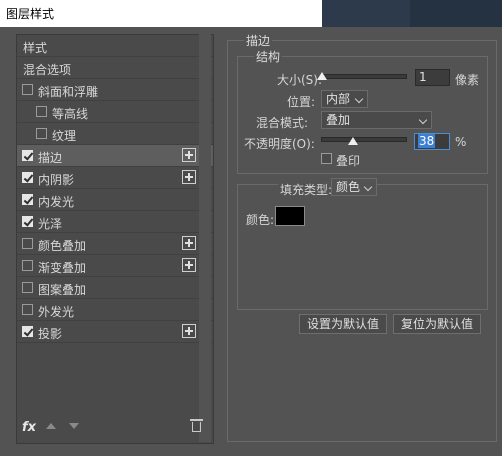 This screenshot has height=456, width=502. Describe the element at coordinates (115, 156) in the screenshot. I see `style-item: 描边` at that location.